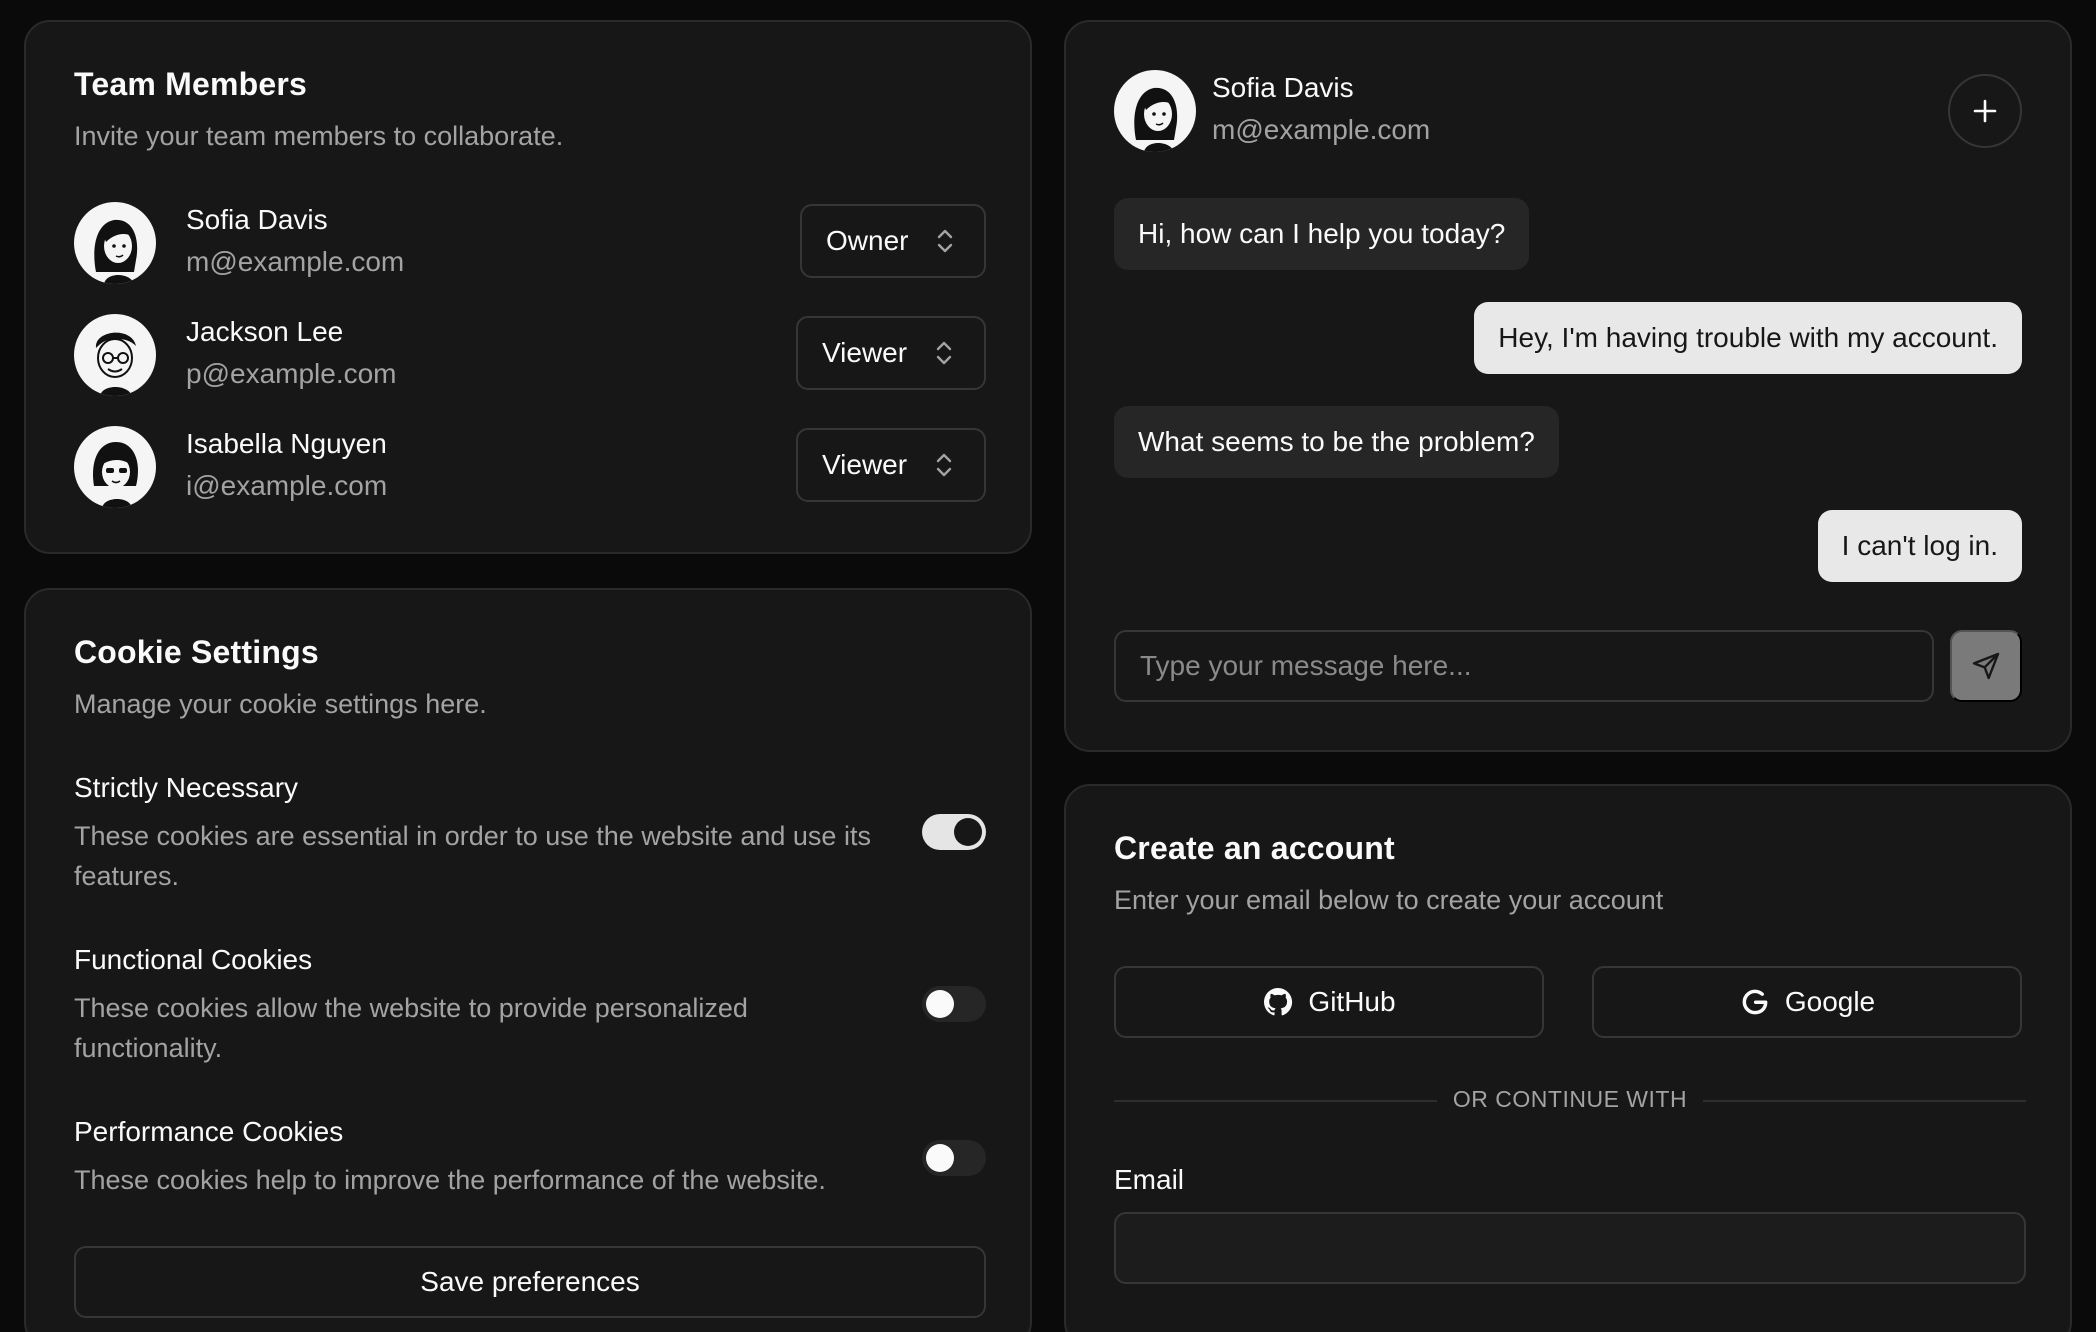 This screenshot has width=2096, height=1332. Describe the element at coordinates (1748, 338) in the screenshot. I see `message-bubble-user: Hey, I'm having trouble with my account.` at that location.